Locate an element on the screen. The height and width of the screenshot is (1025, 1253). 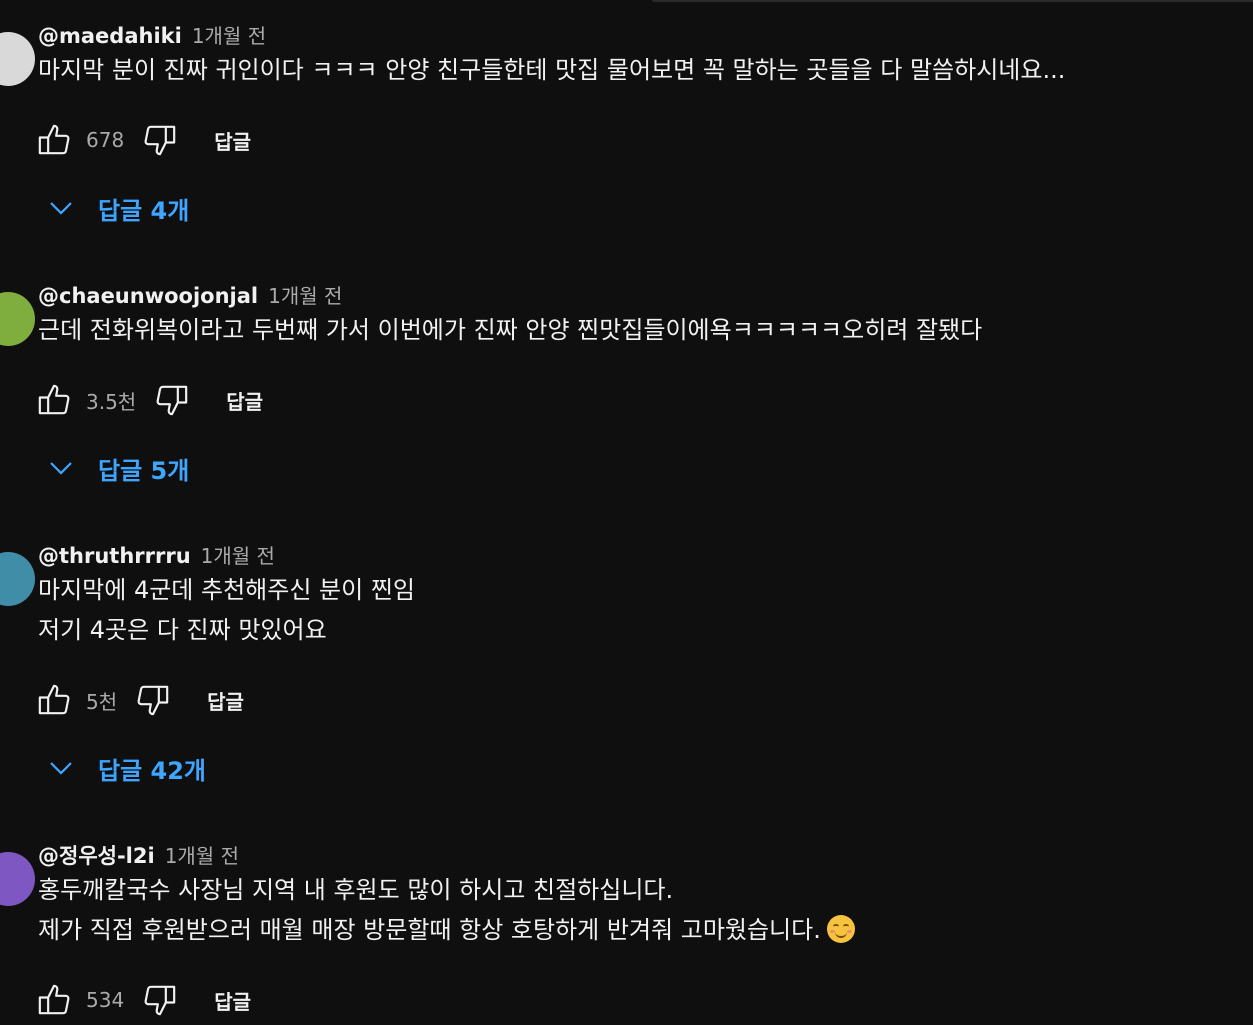
comment-text-line: 홍두깨칼국수 사장님 지역 내 후원도 많이 하시고 친절하십니다. is located at coordinates (356, 890).